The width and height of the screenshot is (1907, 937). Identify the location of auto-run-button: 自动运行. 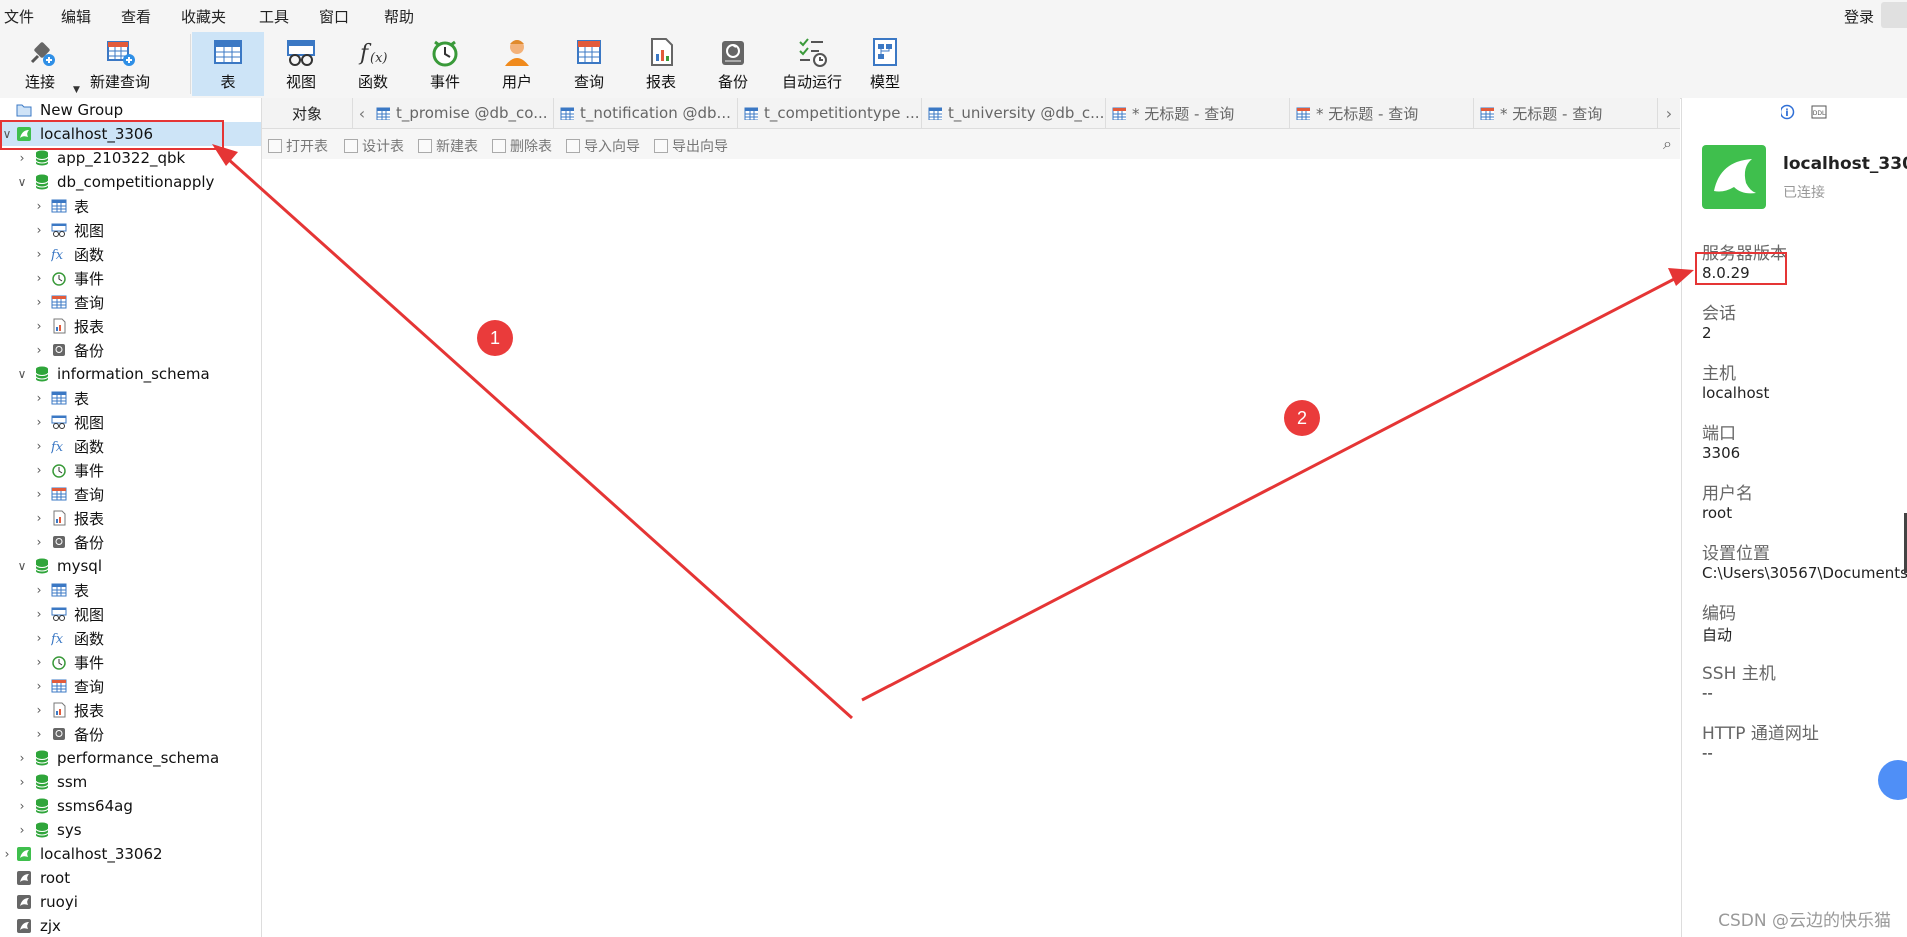
(812, 64).